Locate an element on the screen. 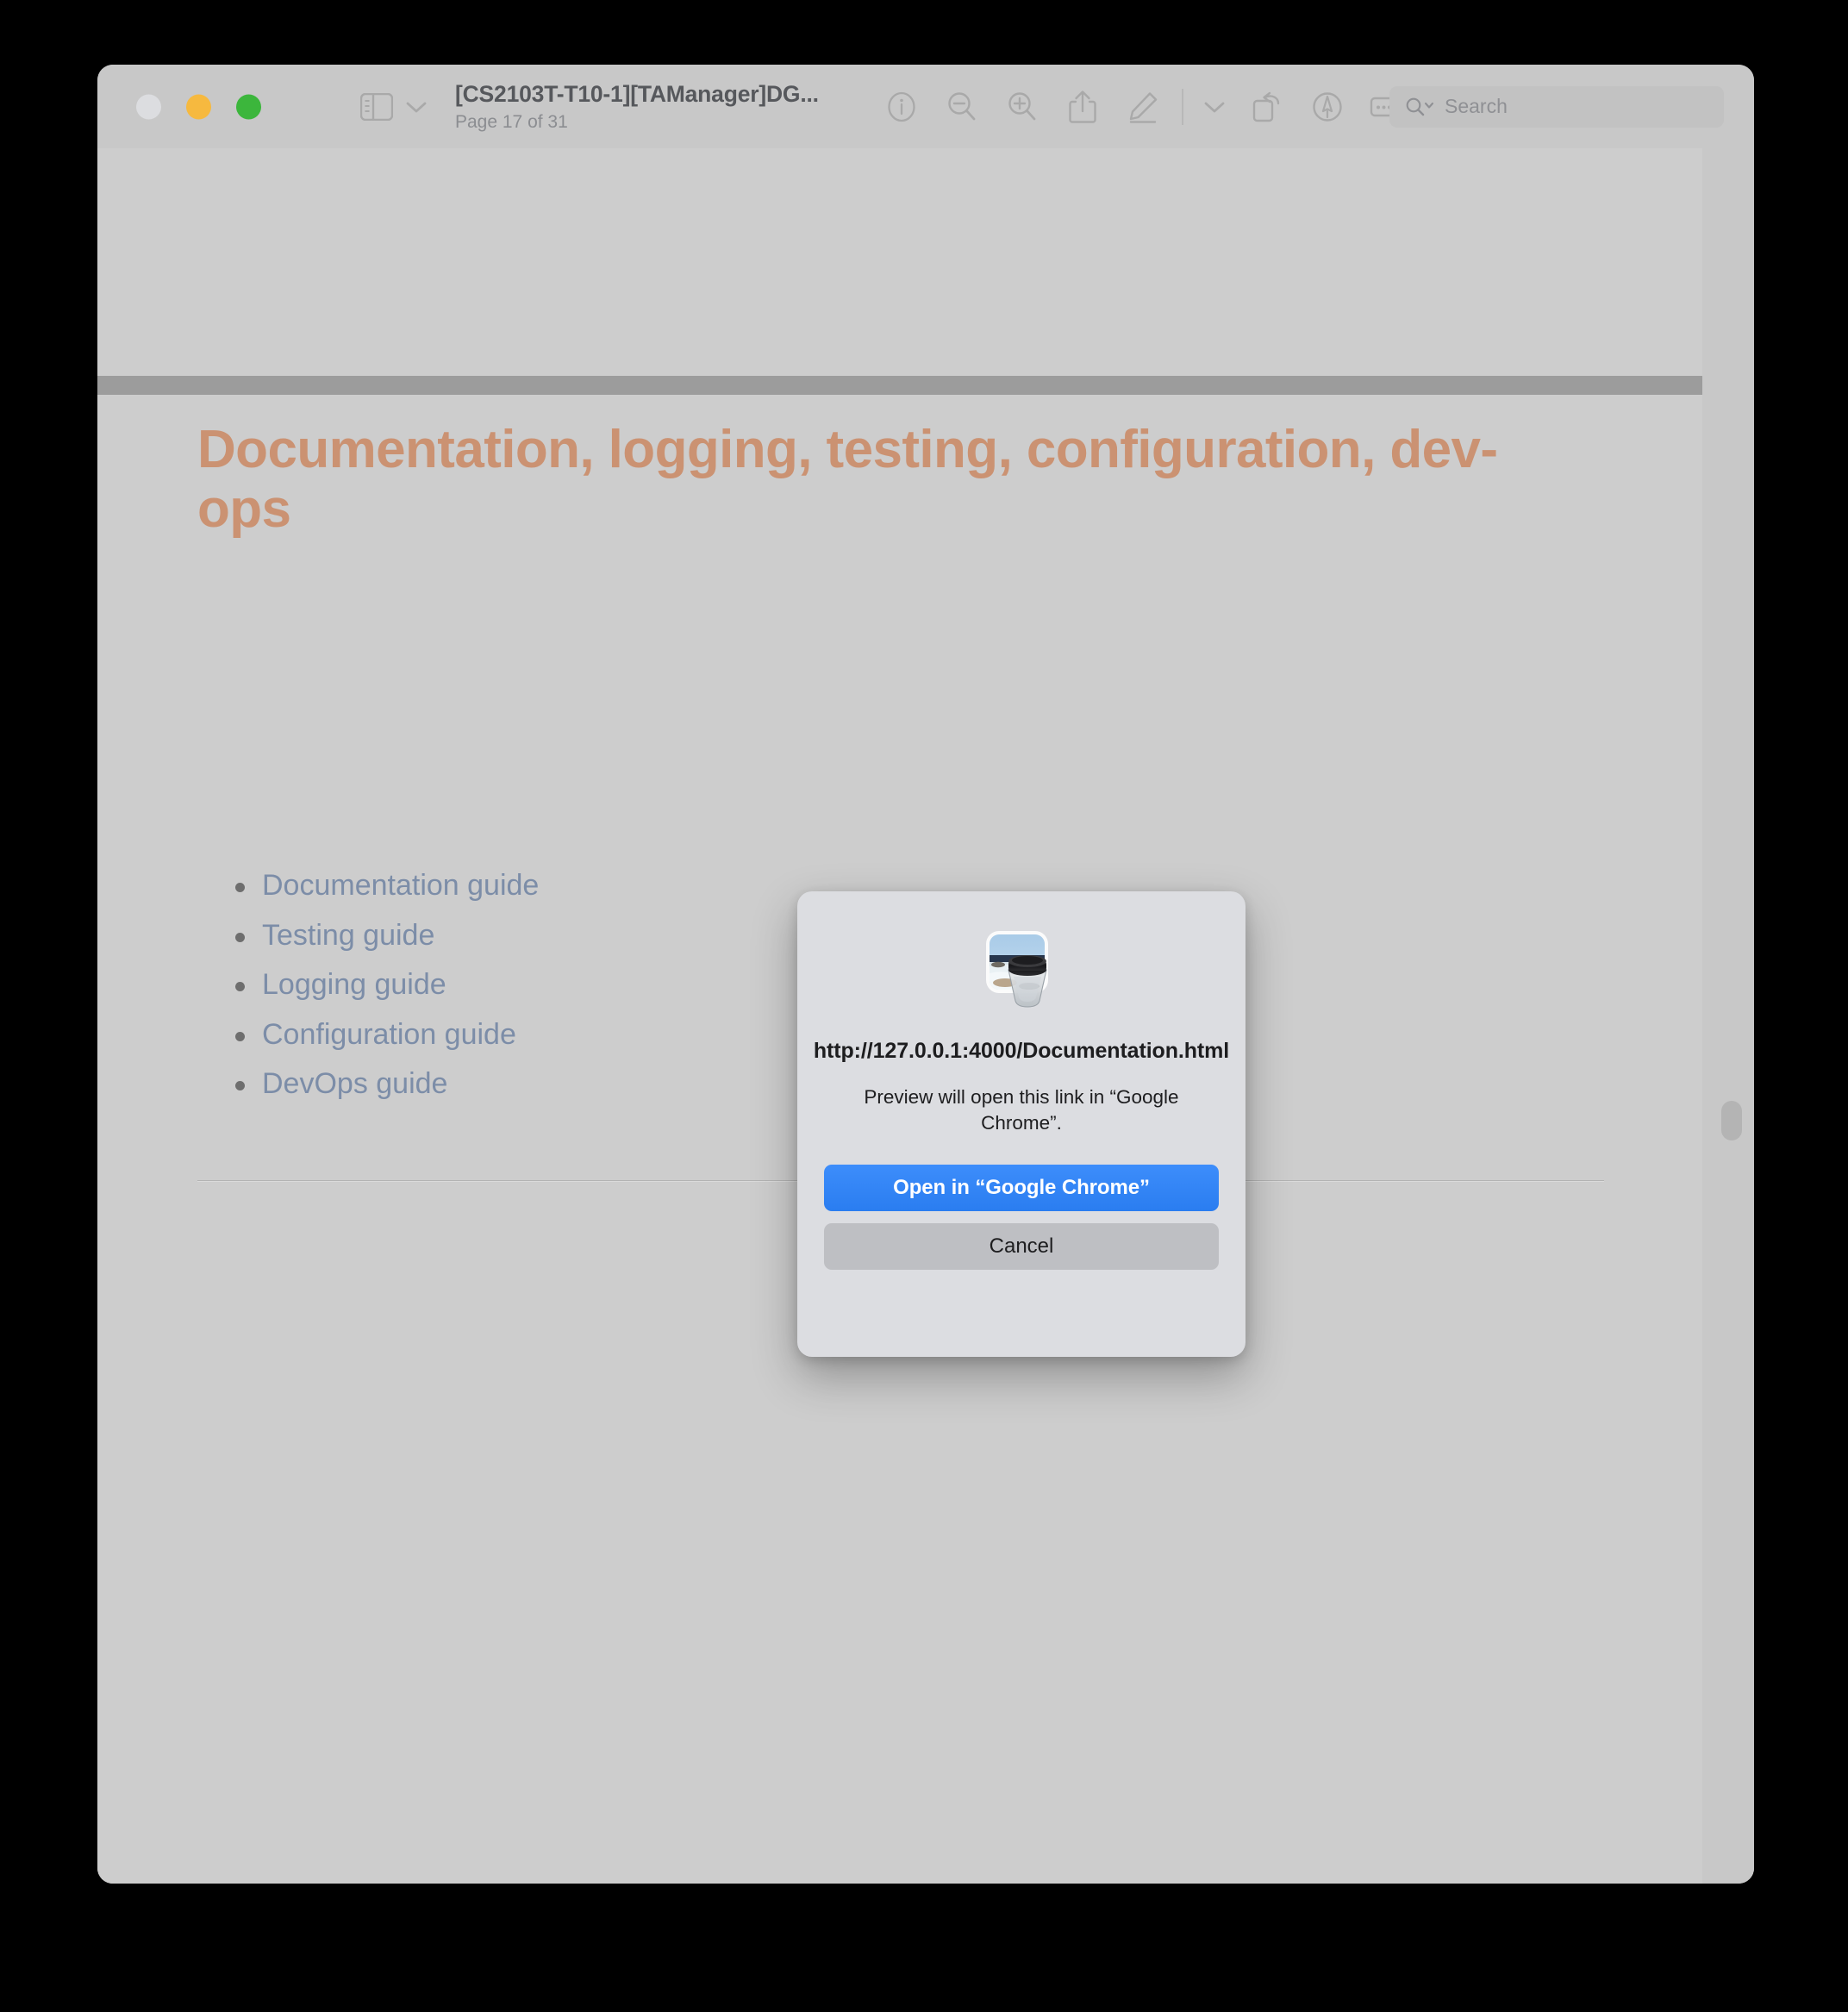  search-icon is located at coordinates (1420, 107).